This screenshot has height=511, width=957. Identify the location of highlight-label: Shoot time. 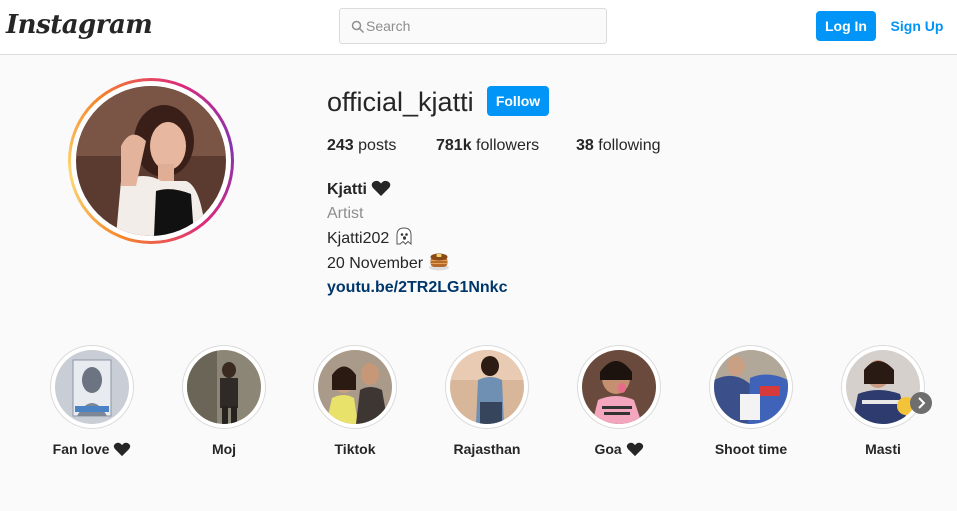
(751, 449).